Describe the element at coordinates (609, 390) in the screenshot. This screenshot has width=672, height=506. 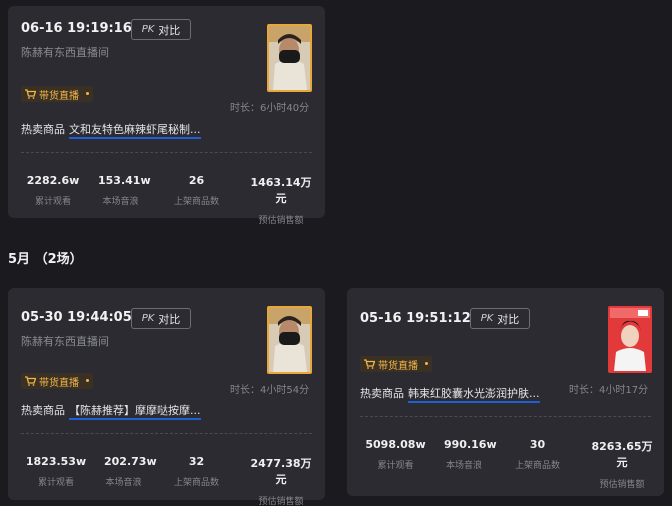
I see `duration: 时长：4小时17分` at that location.